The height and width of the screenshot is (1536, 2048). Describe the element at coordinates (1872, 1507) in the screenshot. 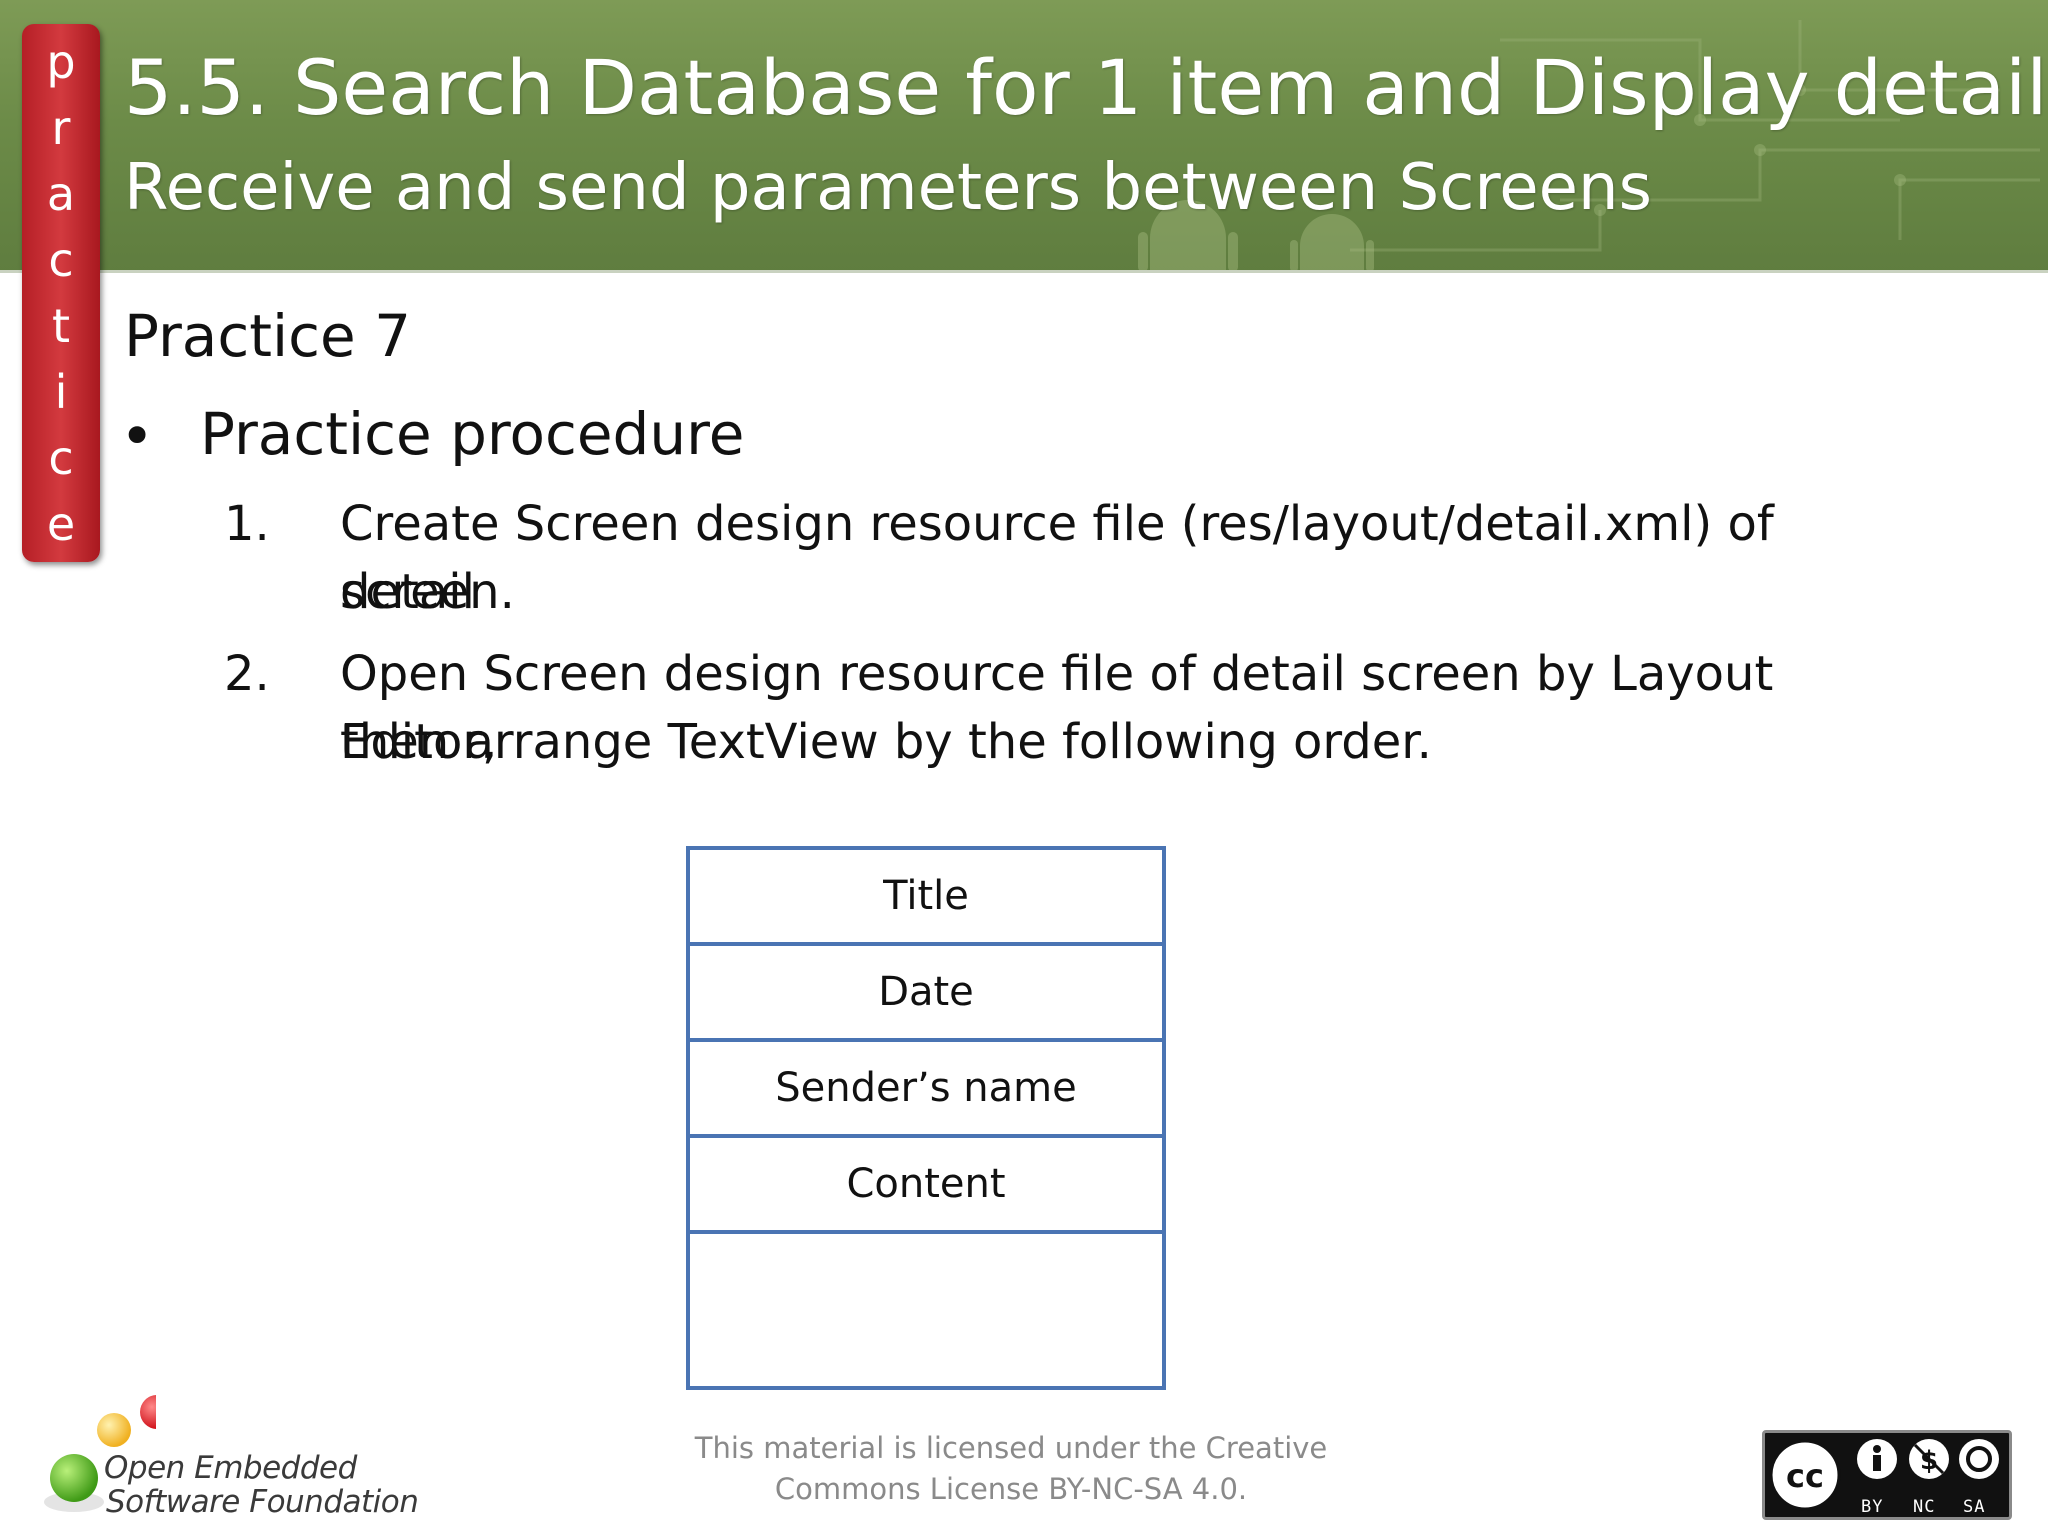

I see `cc-label: BY` at that location.